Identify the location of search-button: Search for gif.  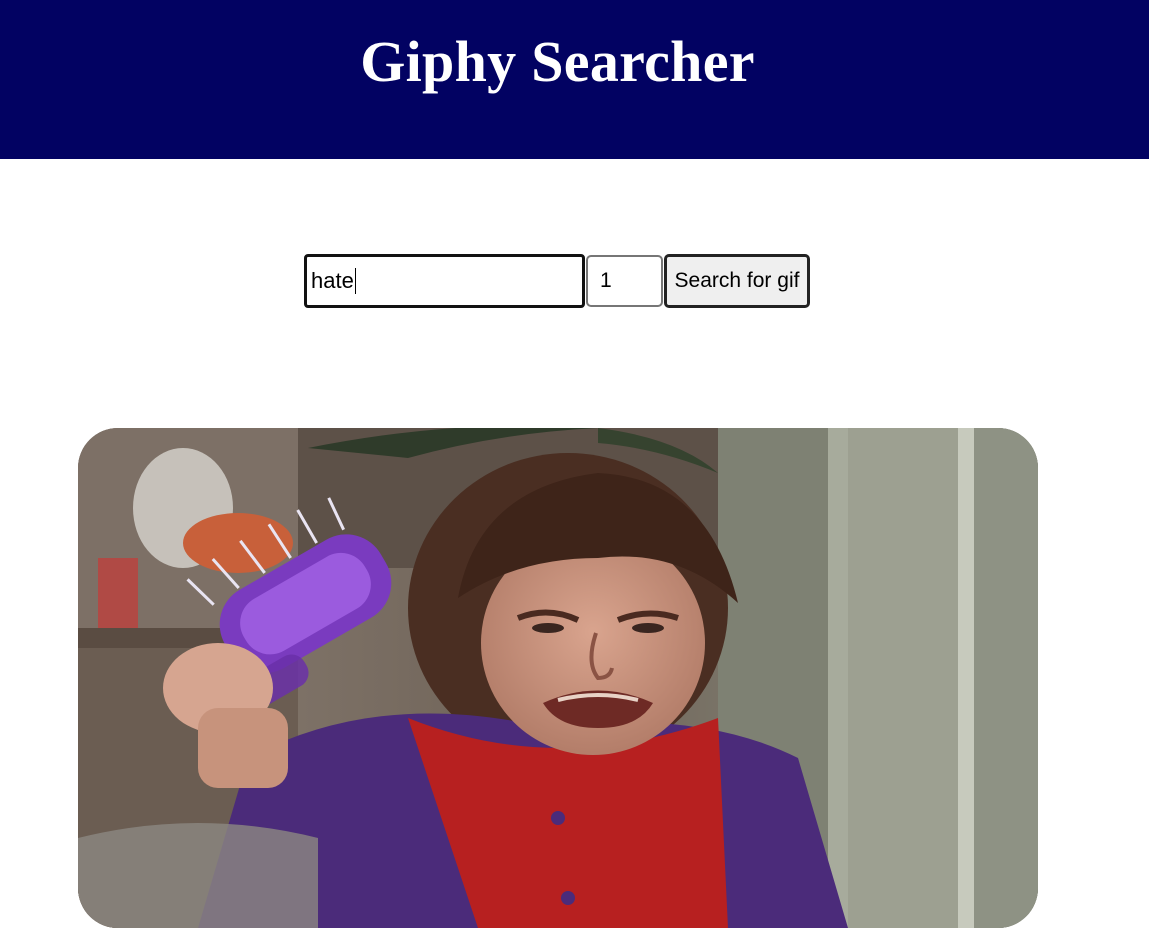
(737, 281).